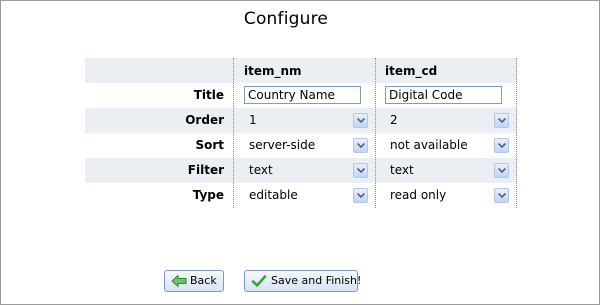 This screenshot has height=305, width=600. I want to click on header-row: item_nm item_cd, so click(301, 70).